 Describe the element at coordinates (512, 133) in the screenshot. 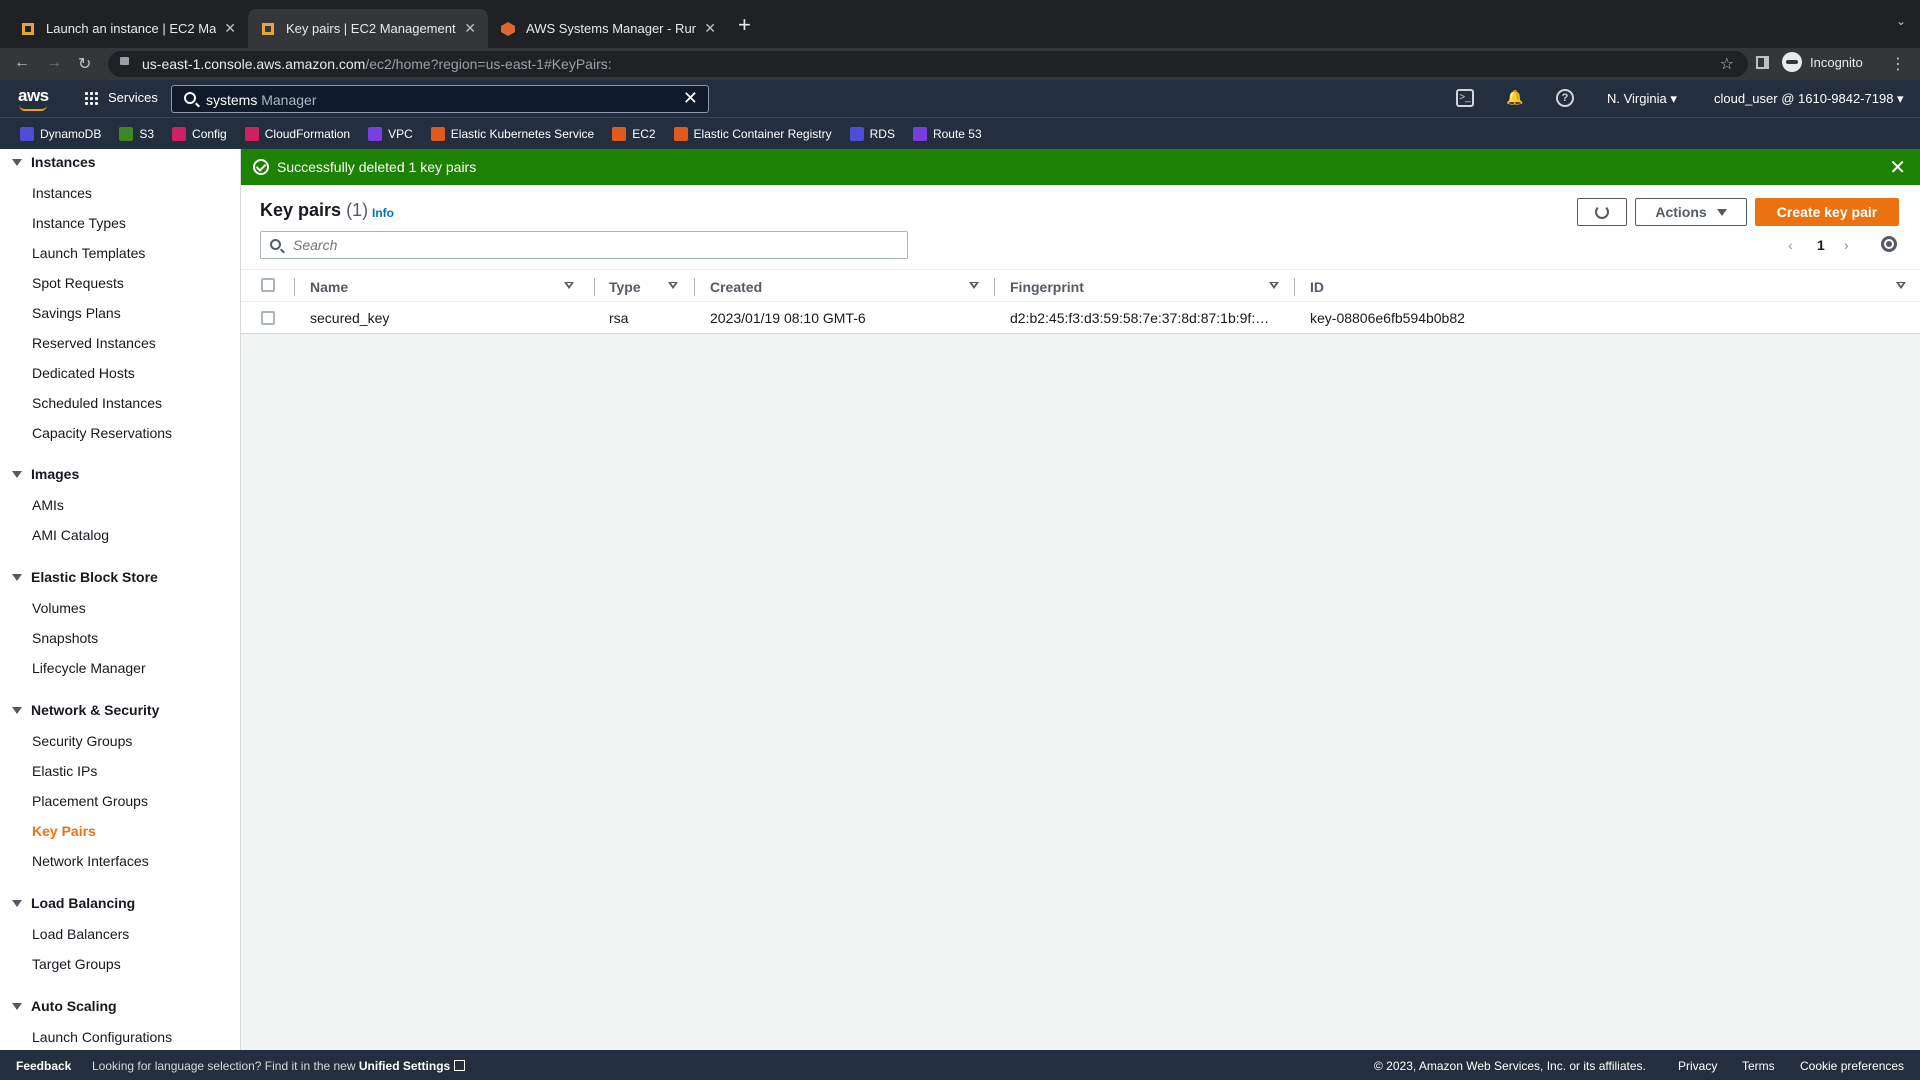

I see `favorite-eks: Elastic Kubernetes Service` at that location.